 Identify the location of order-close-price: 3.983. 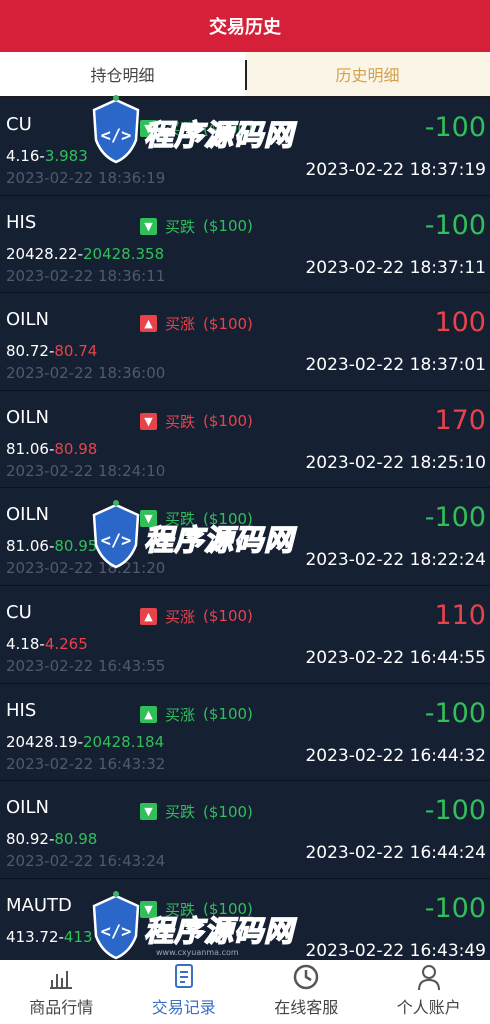
(66, 156).